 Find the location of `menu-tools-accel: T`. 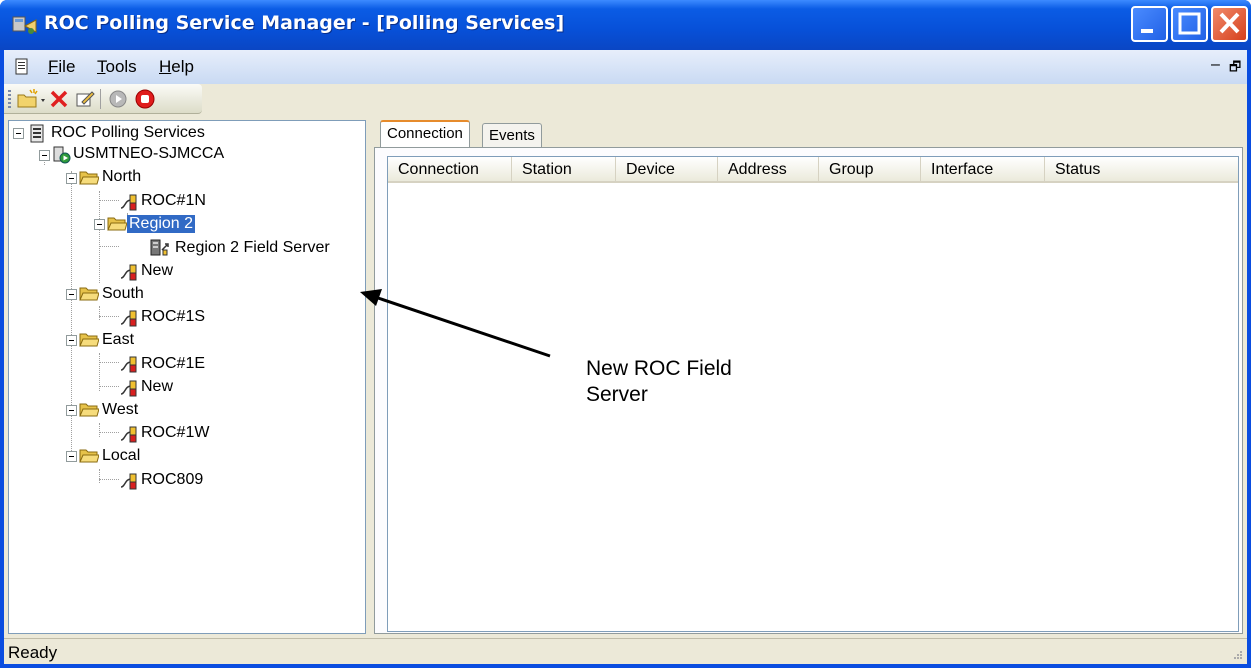

menu-tools-accel: T is located at coordinates (101, 66).